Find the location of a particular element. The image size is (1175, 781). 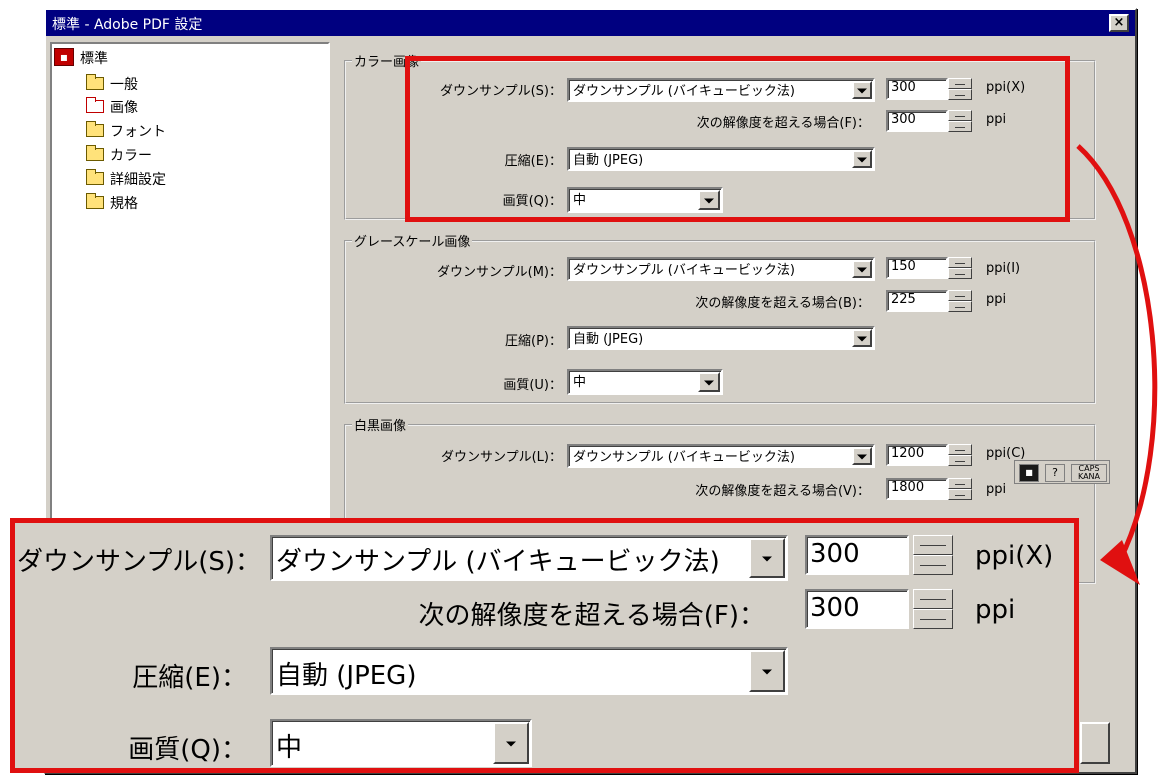

zoom-ppi-input: 300 is located at coordinates (879, 555).